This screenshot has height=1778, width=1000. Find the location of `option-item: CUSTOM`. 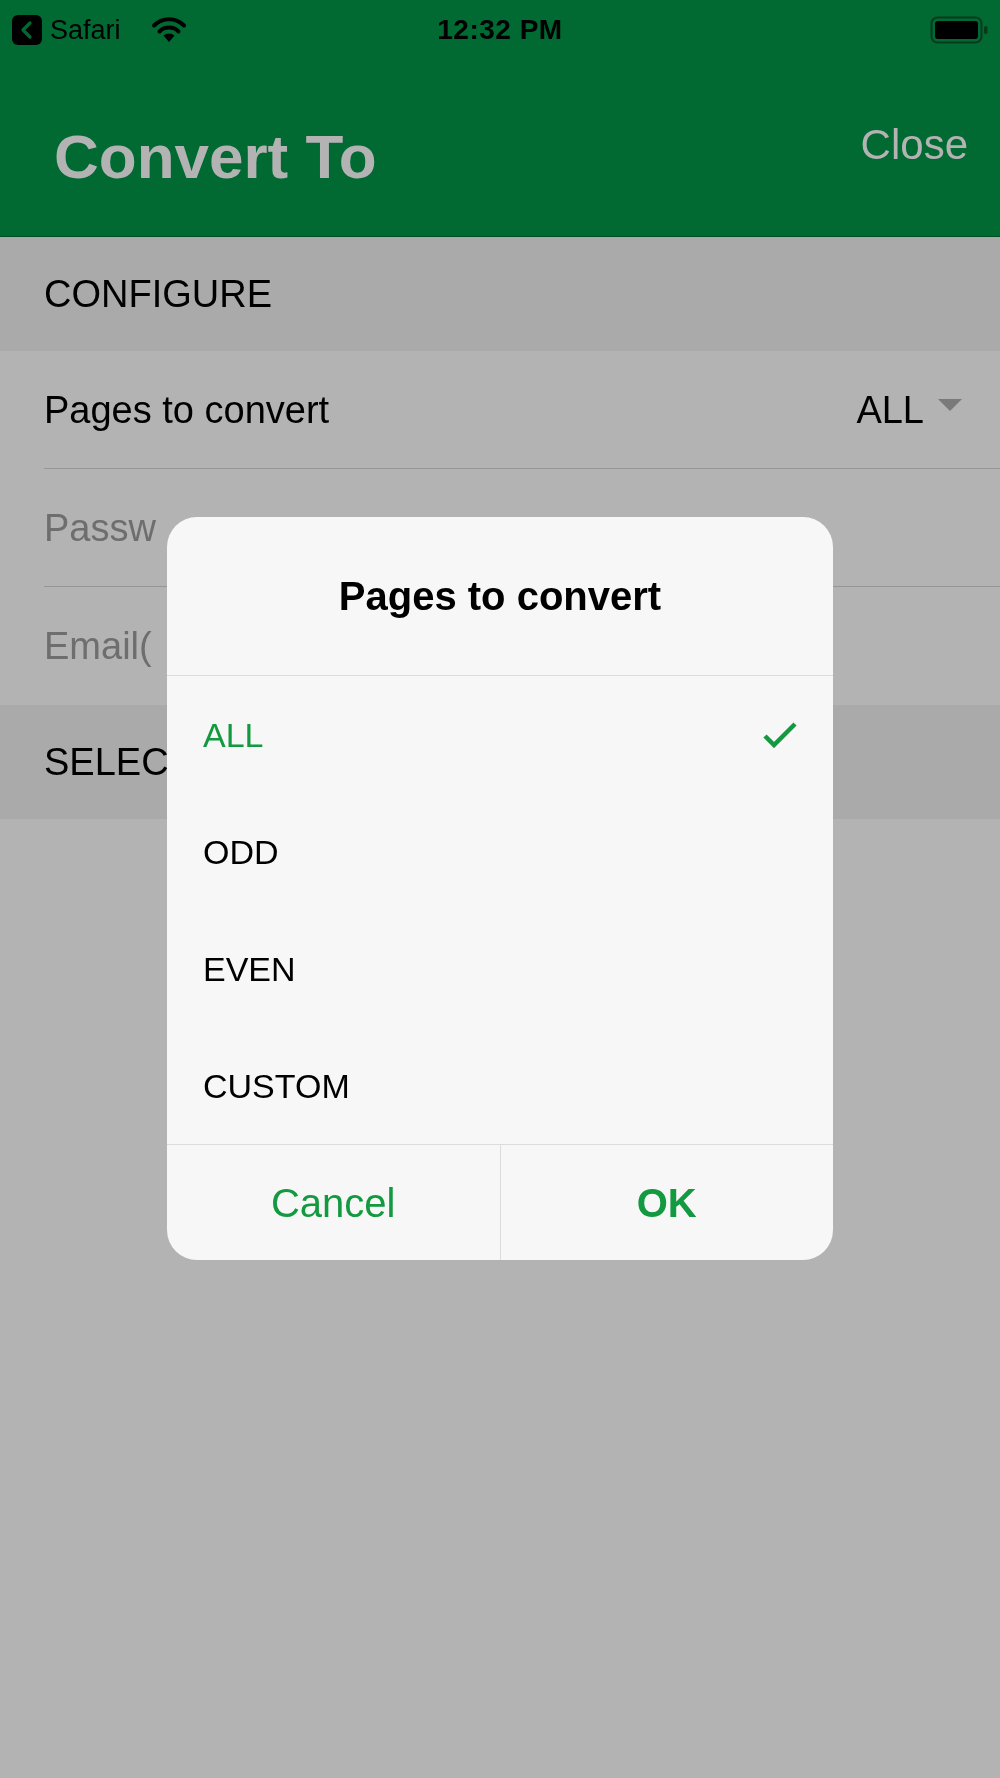

option-item: CUSTOM is located at coordinates (500, 1085).